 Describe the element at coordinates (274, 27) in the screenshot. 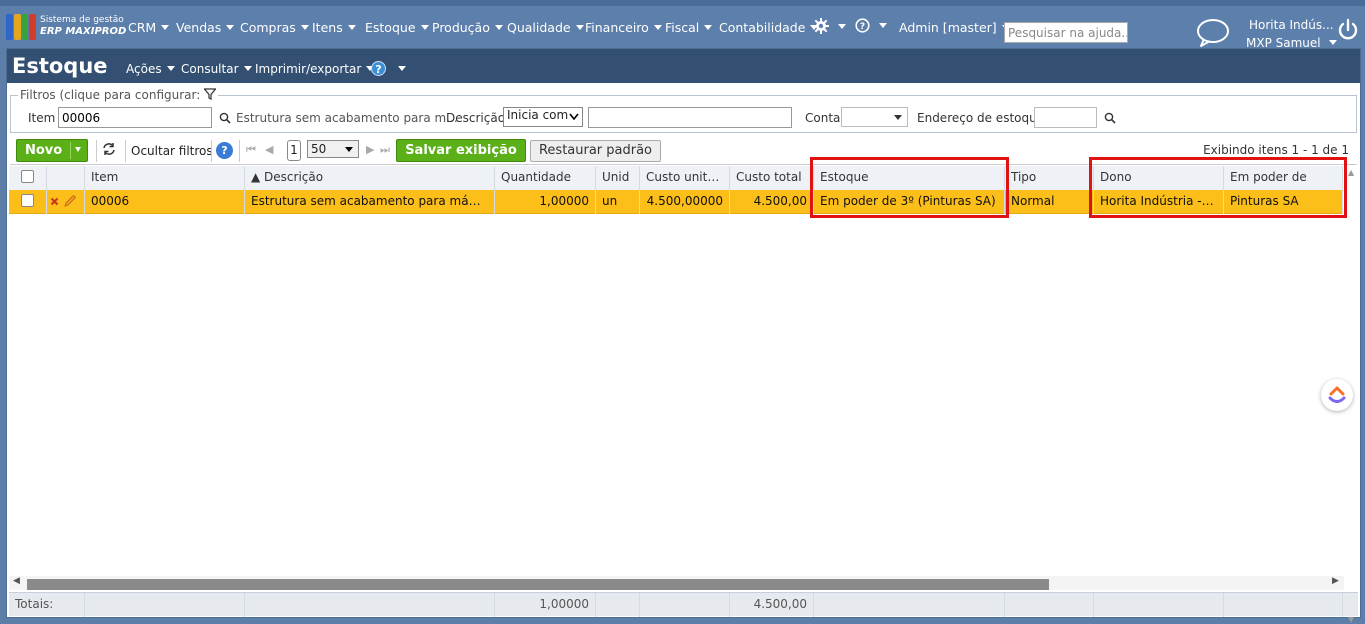

I see `menu-compras: Compras` at that location.